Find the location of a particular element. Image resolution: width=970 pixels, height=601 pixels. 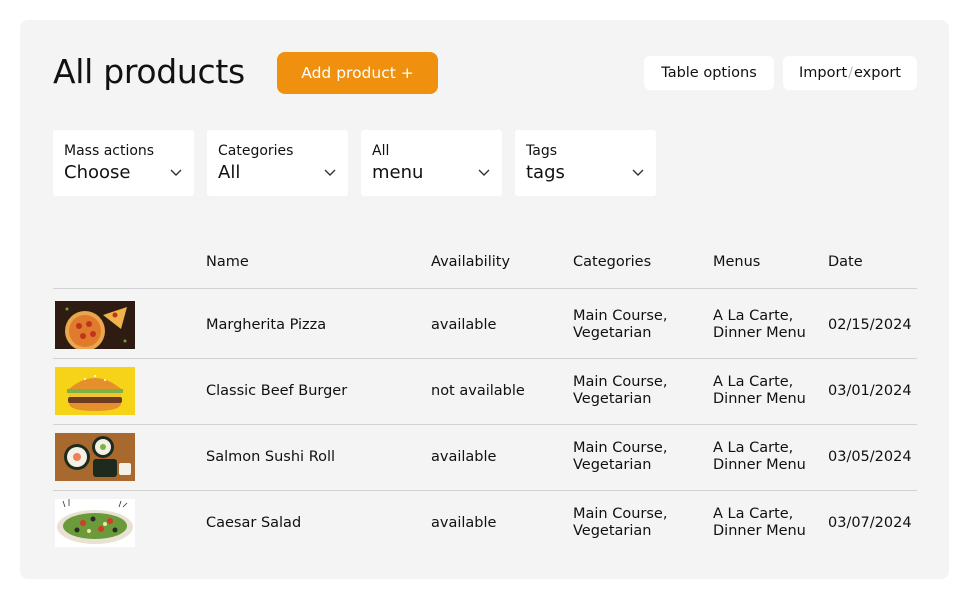

product-name: Salmon Sushi Roll is located at coordinates (270, 457).